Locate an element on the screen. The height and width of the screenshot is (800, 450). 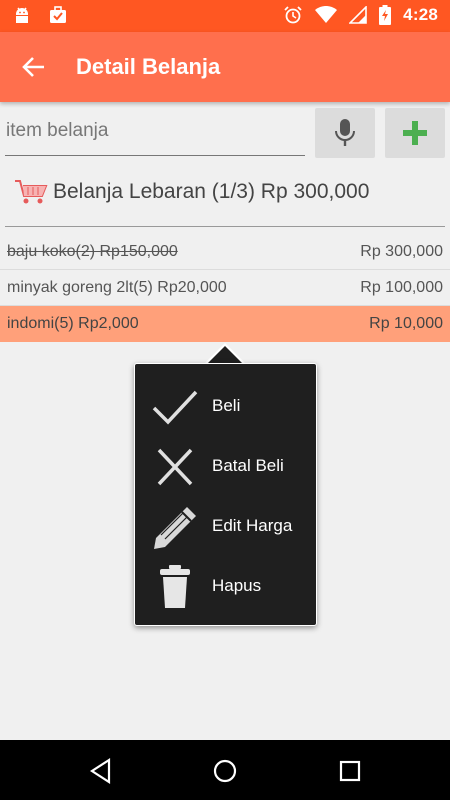
status-bar: 4:28 is located at coordinates (225, 16).